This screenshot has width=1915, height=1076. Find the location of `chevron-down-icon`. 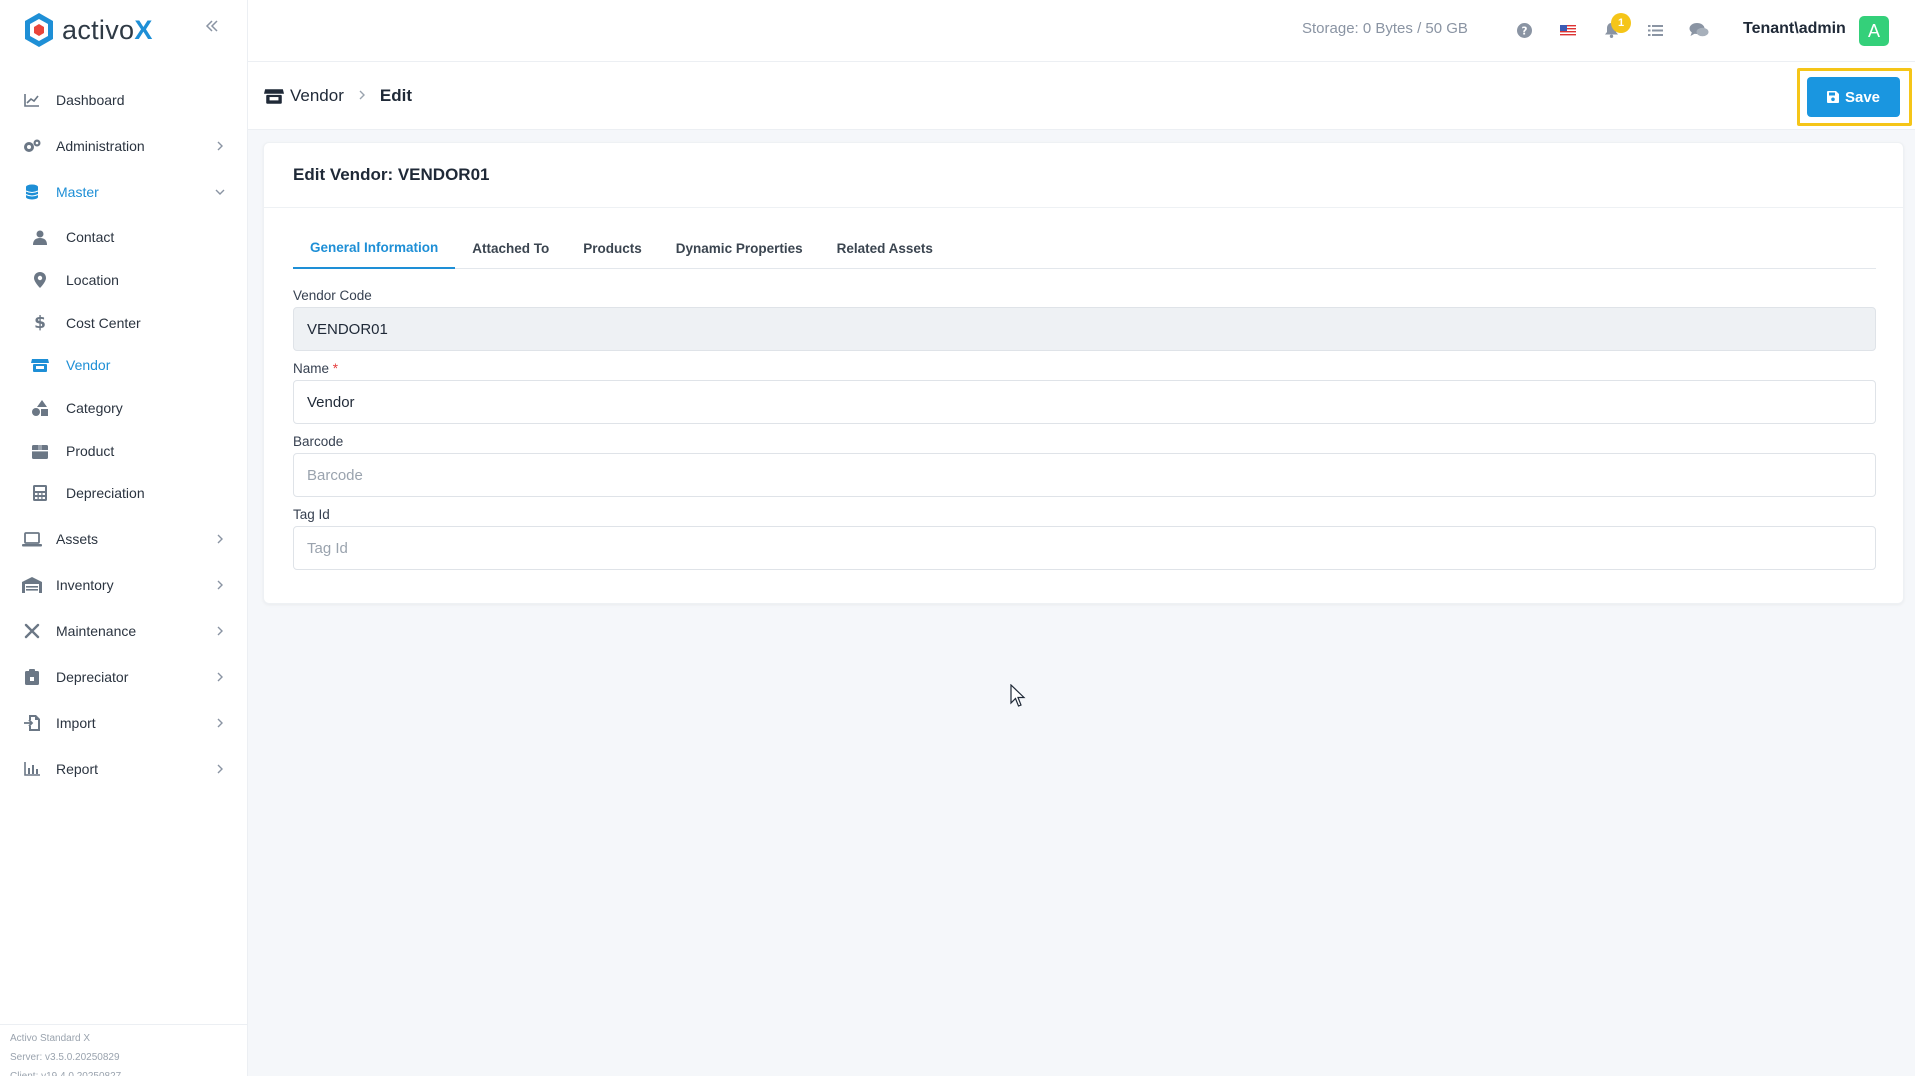

chevron-down-icon is located at coordinates (220, 192).